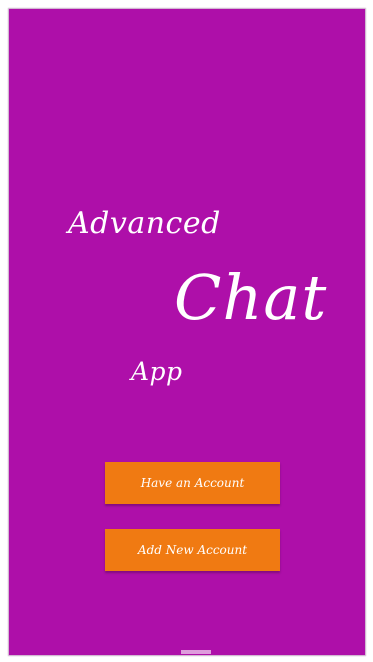 The width and height of the screenshot is (373, 662). What do you see at coordinates (196, 652) in the screenshot?
I see `bottom-nav-indicator` at bounding box center [196, 652].